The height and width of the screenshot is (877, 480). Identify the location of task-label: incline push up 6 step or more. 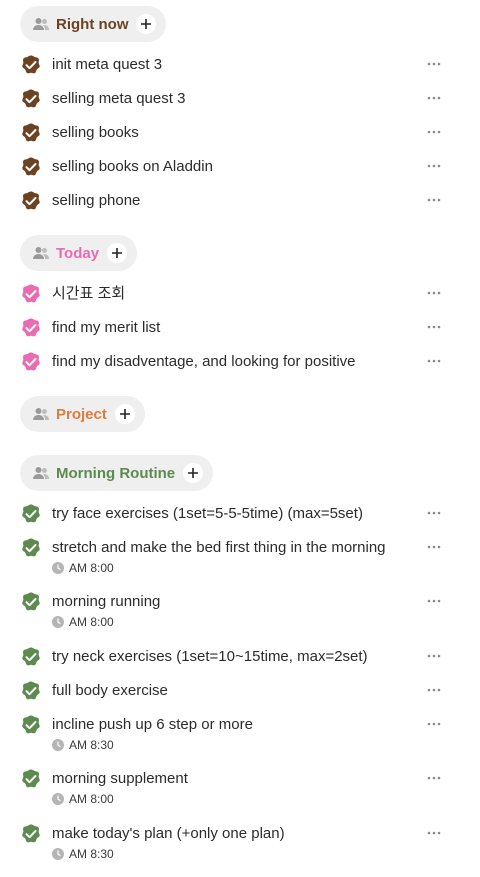
(152, 724).